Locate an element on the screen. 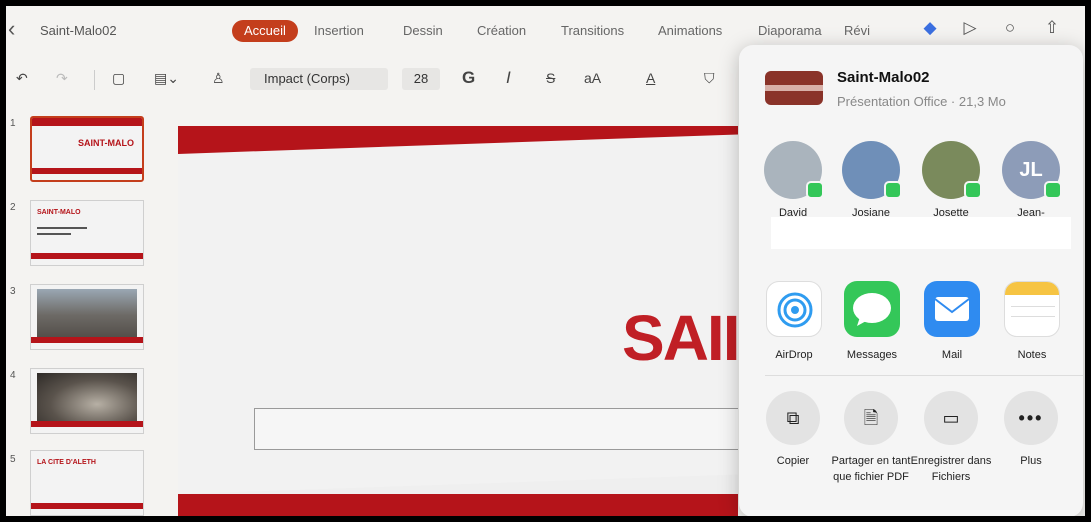 The image size is (1091, 522). action-label: Plus is located at coordinates (1031, 461).